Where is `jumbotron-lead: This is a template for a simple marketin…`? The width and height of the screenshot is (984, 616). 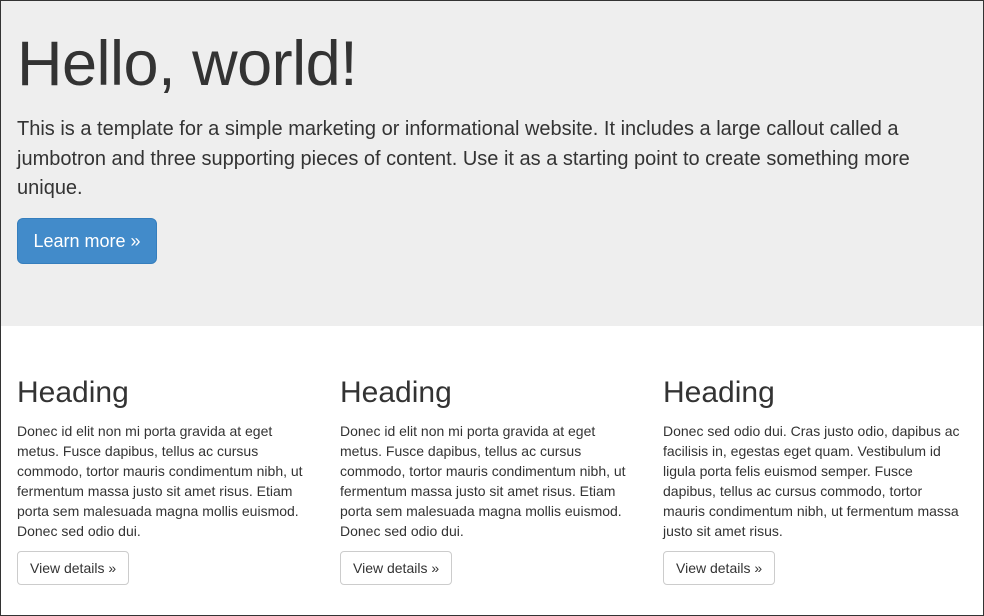 jumbotron-lead: This is a template for a simple marketin… is located at coordinates (463, 158).